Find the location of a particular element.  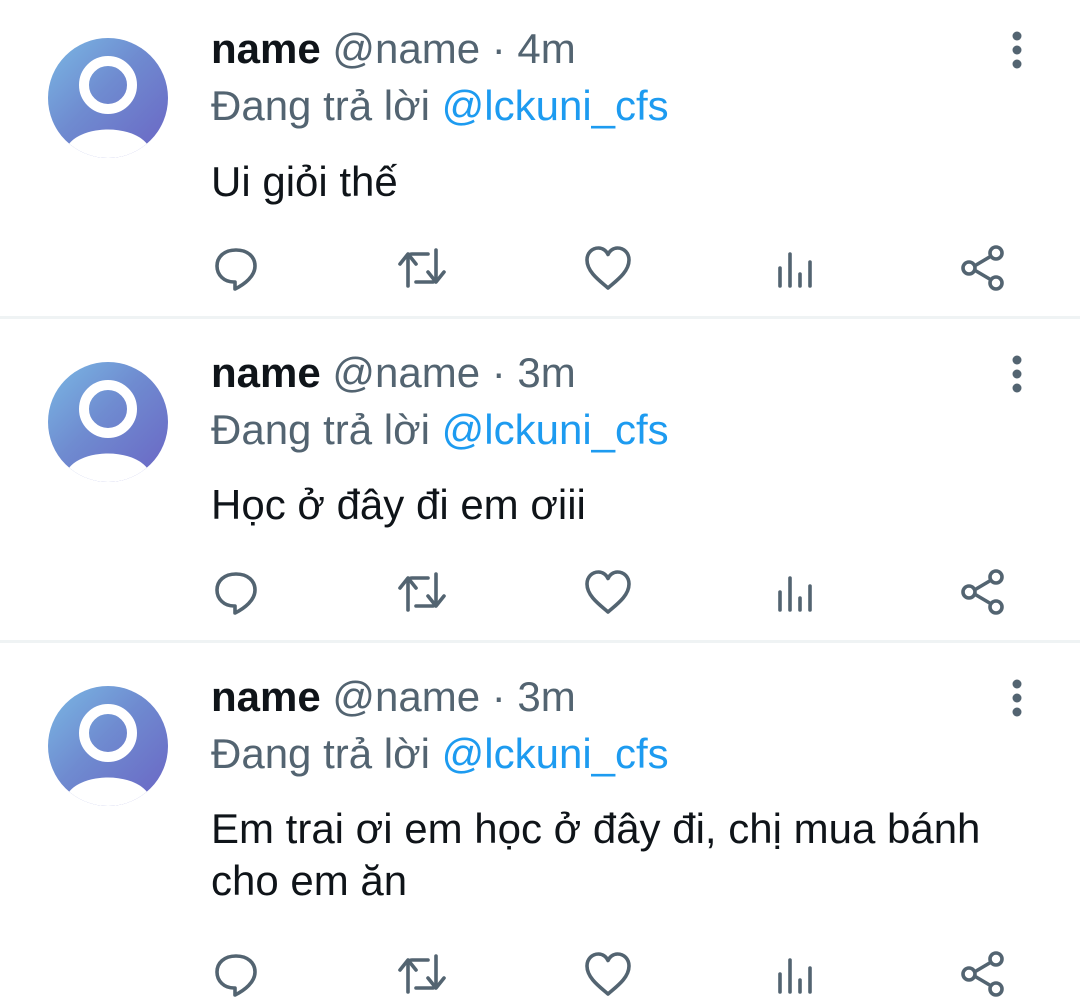

tweet-header: name @name · 4m is located at coordinates (393, 49).